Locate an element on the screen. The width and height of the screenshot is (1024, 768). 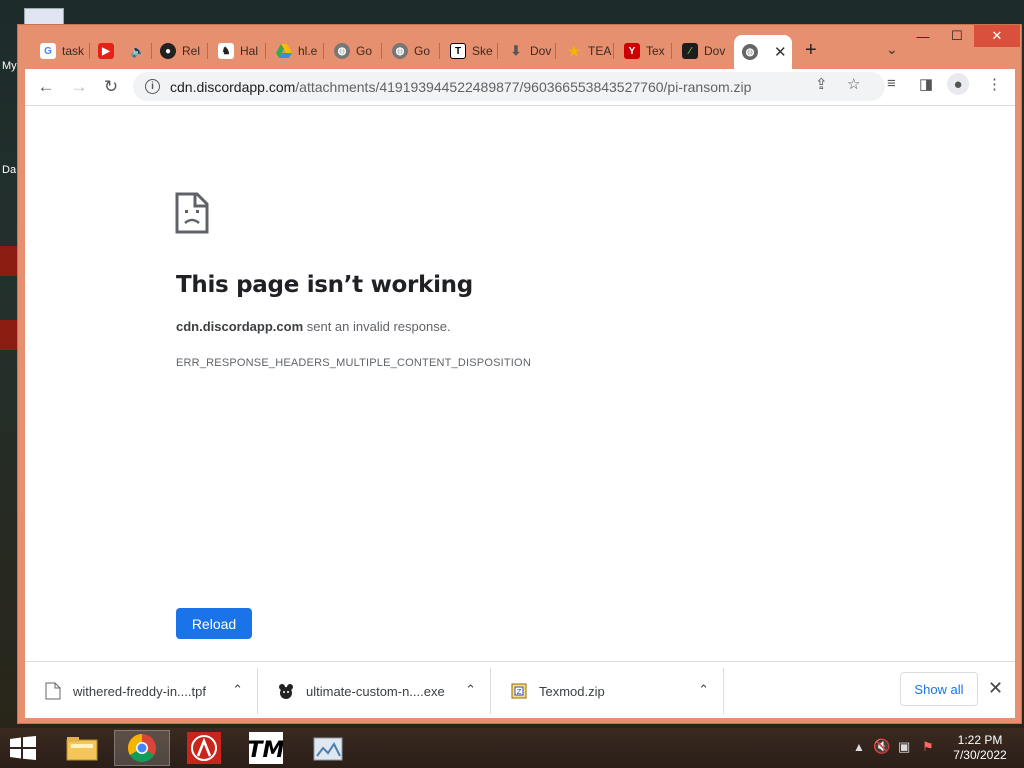
svg-text: TM is located at coordinates (266, 750).